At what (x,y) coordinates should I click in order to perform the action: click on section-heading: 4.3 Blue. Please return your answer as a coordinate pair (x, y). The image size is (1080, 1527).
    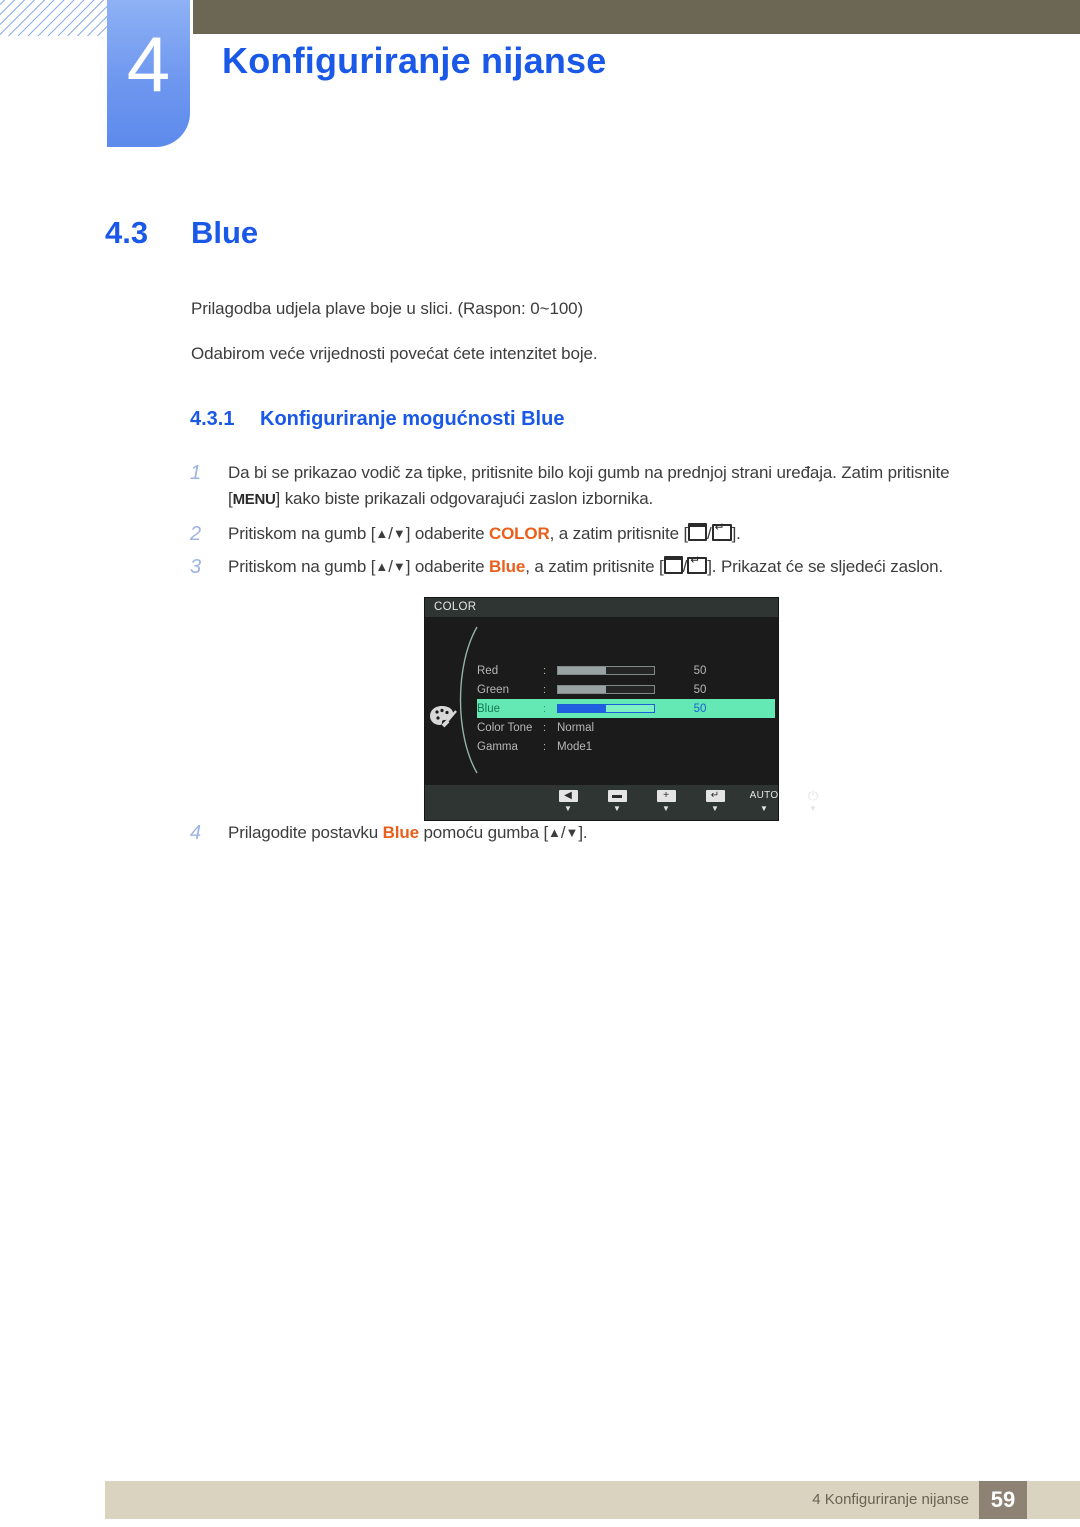
    Looking at the image, I should click on (181, 233).